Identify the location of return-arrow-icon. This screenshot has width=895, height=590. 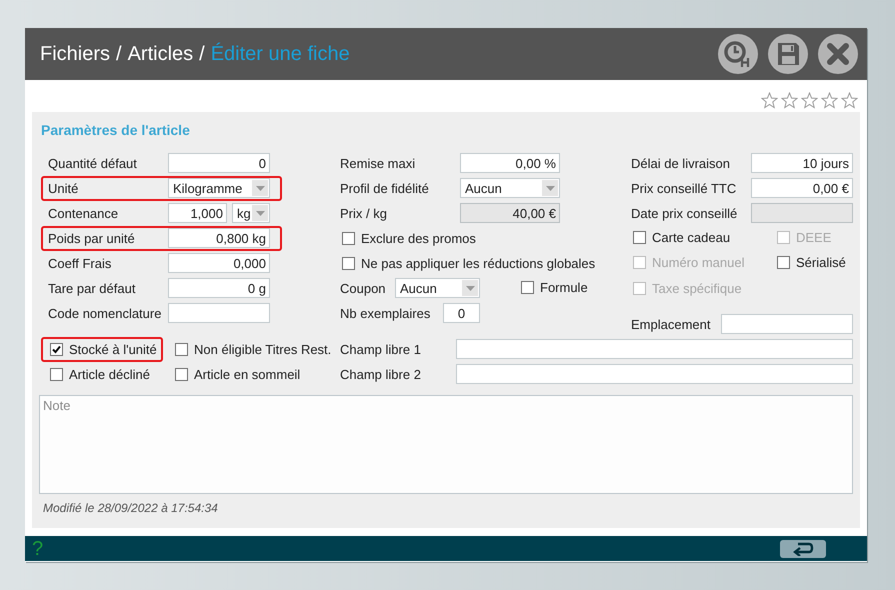
(803, 549).